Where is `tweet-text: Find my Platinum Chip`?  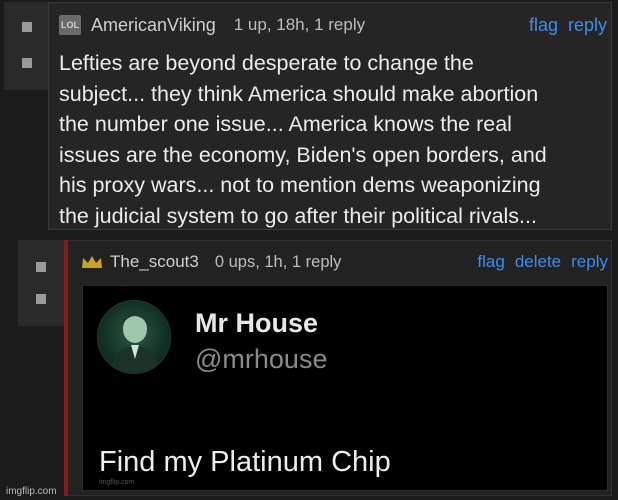 tweet-text: Find my Platinum Chip is located at coordinates (245, 462).